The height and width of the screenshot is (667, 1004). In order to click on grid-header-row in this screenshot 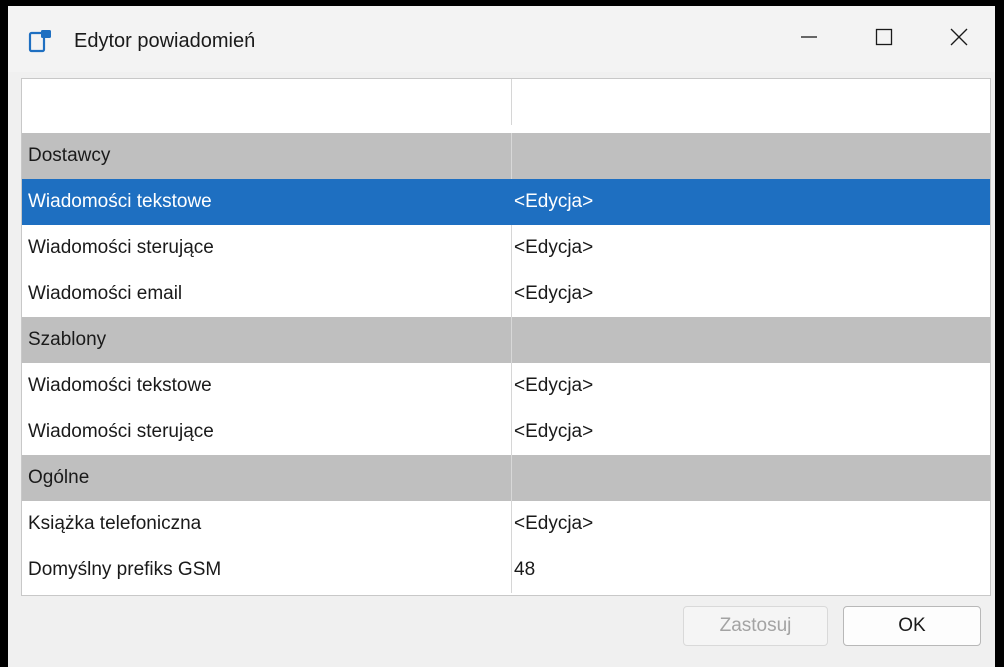, I will do `click(506, 102)`.